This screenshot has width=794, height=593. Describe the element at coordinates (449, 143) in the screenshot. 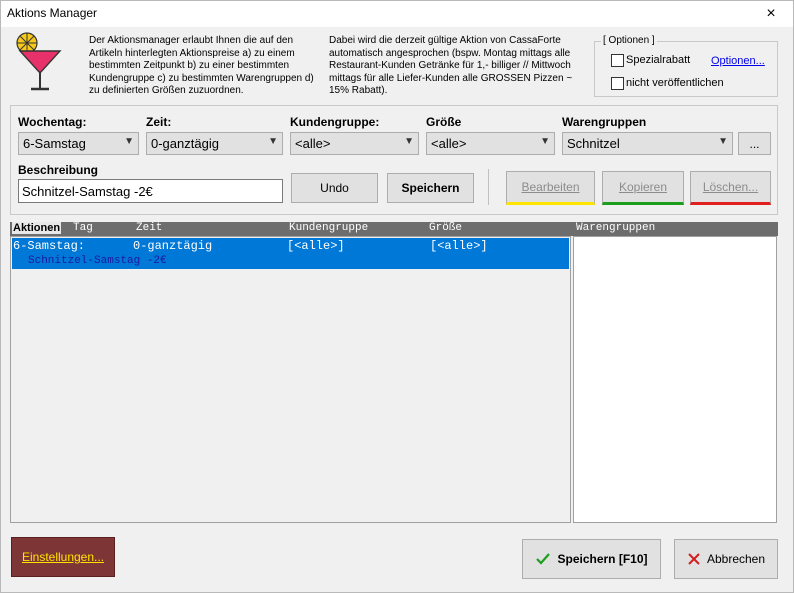

I see `groesse-value: <alle>` at that location.